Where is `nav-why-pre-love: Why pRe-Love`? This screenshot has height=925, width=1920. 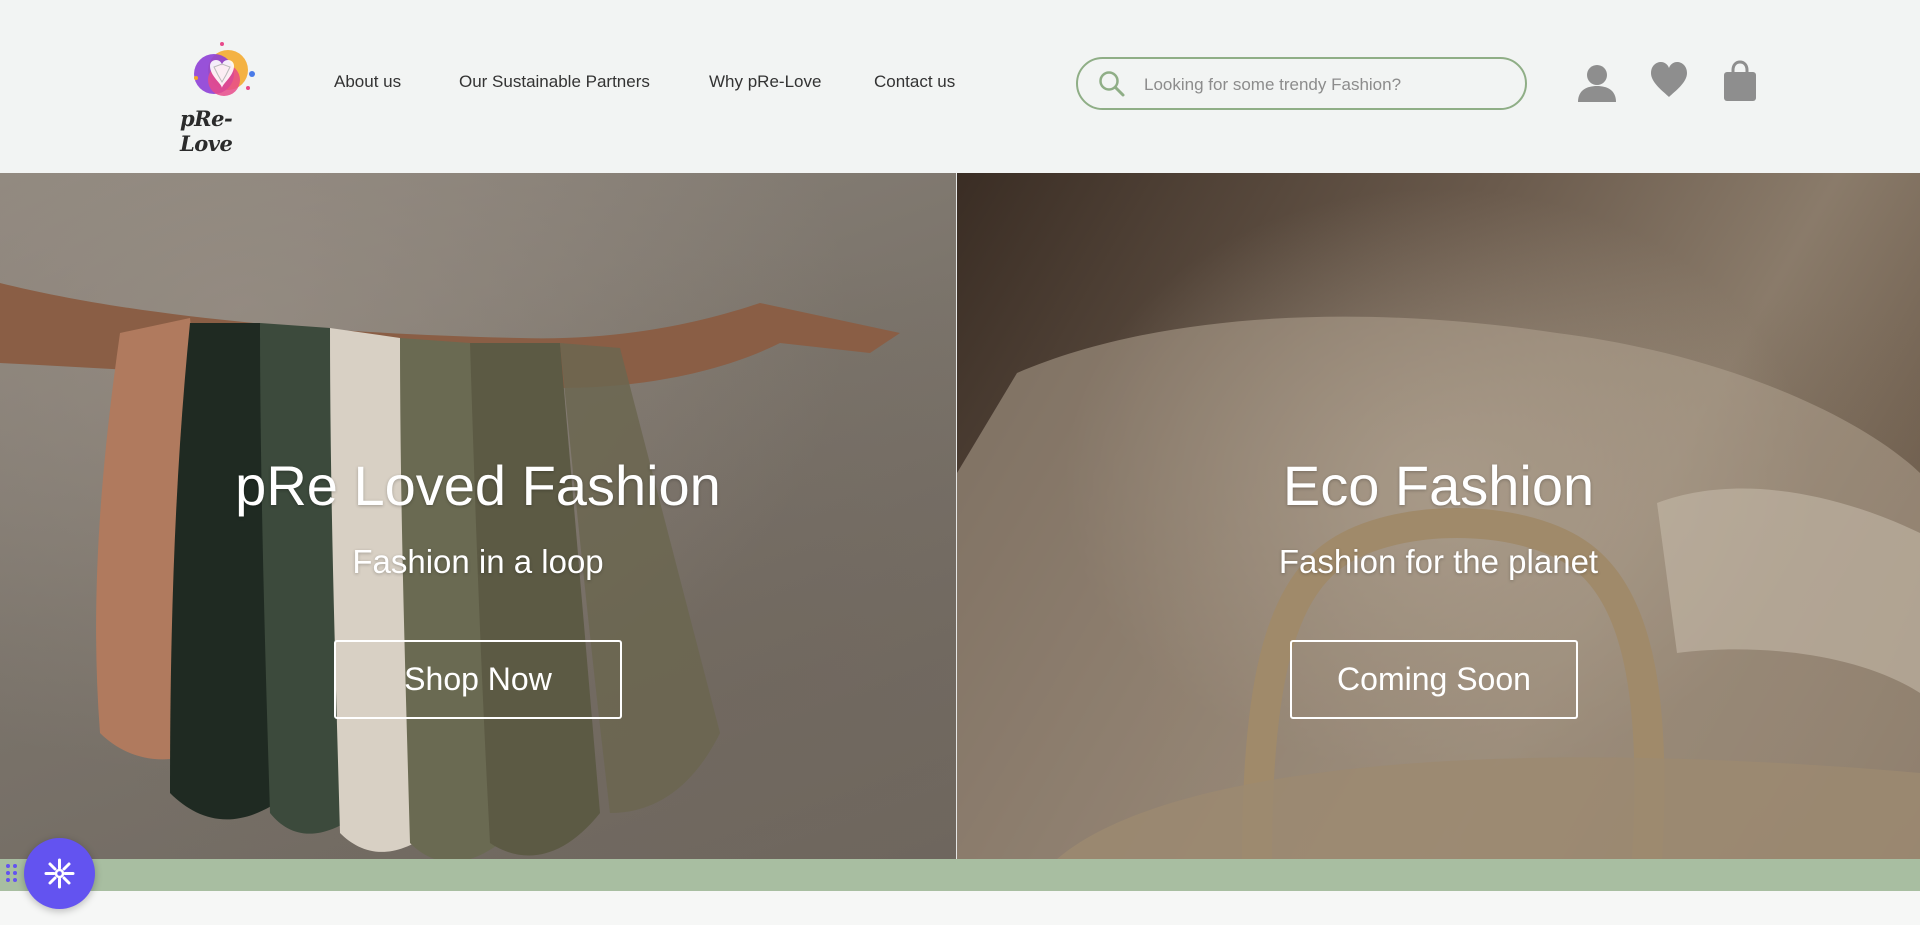
nav-why-pre-love: Why pRe-Love is located at coordinates (765, 82).